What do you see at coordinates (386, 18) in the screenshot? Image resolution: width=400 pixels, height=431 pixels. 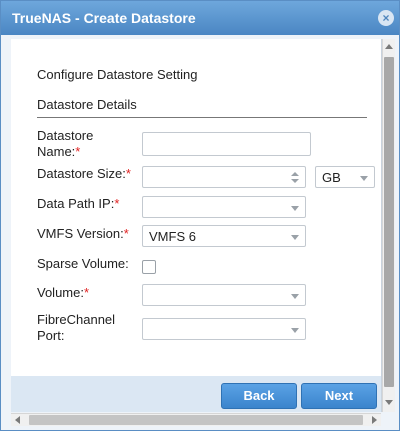 I see `close-icon: ×` at bounding box center [386, 18].